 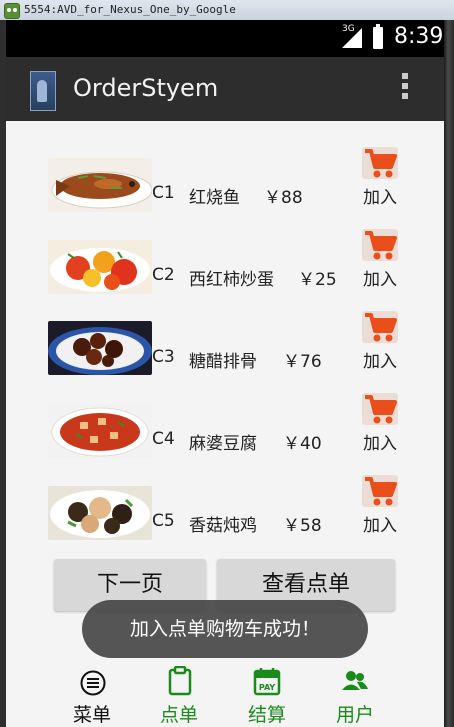 I want to click on svg-text: PAY, so click(x=267, y=687).